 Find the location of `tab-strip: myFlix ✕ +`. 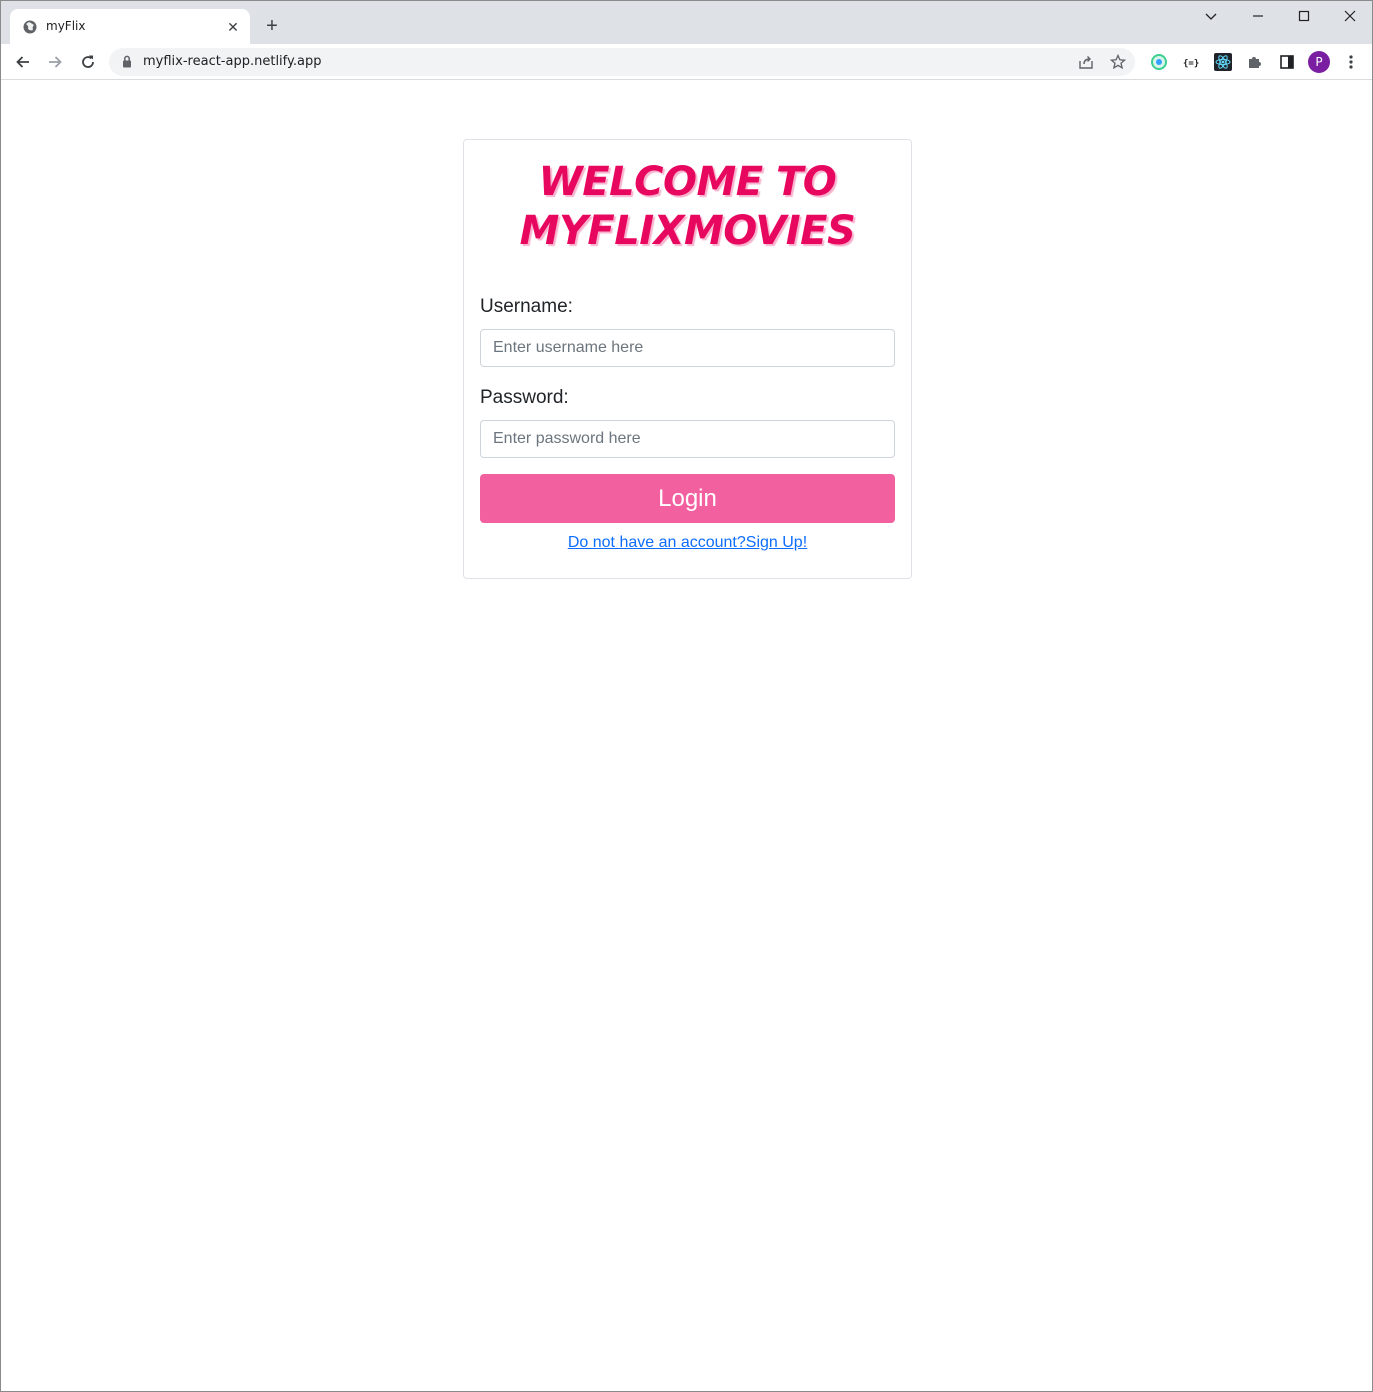

tab-strip: myFlix ✕ + is located at coordinates (686, 22).